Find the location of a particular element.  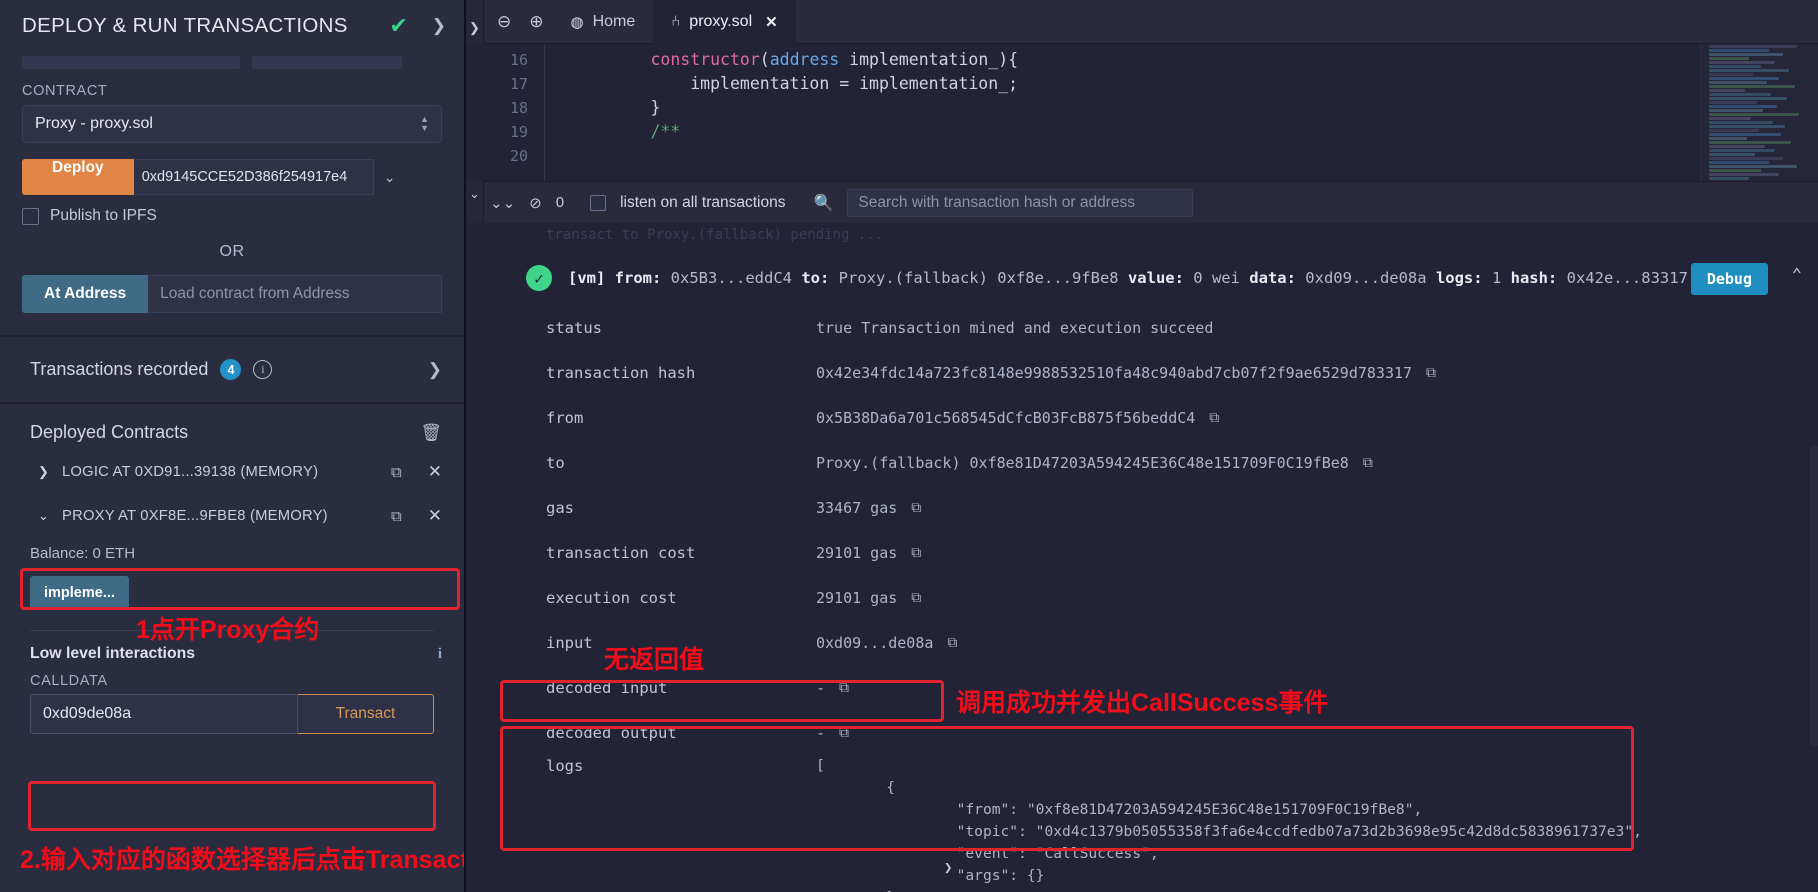

chevron-updown-icon: ▲ ▼ is located at coordinates (424, 124).